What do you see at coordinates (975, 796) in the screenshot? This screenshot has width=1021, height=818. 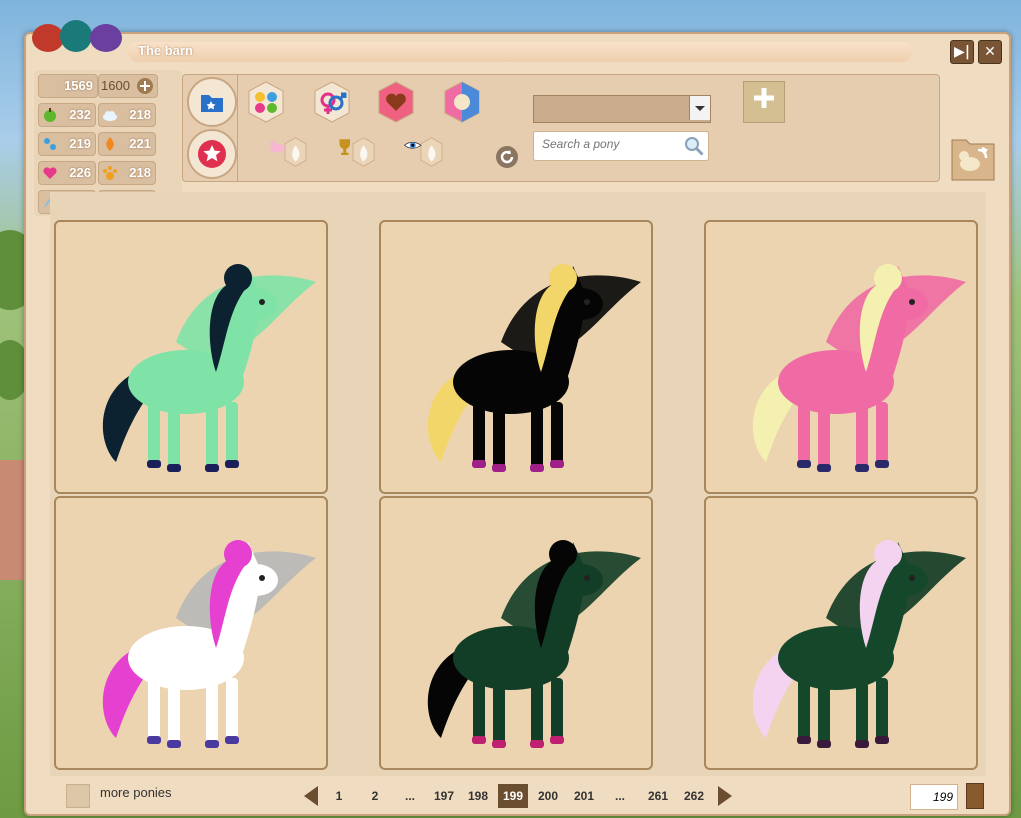 I see `go-to-page-button` at bounding box center [975, 796].